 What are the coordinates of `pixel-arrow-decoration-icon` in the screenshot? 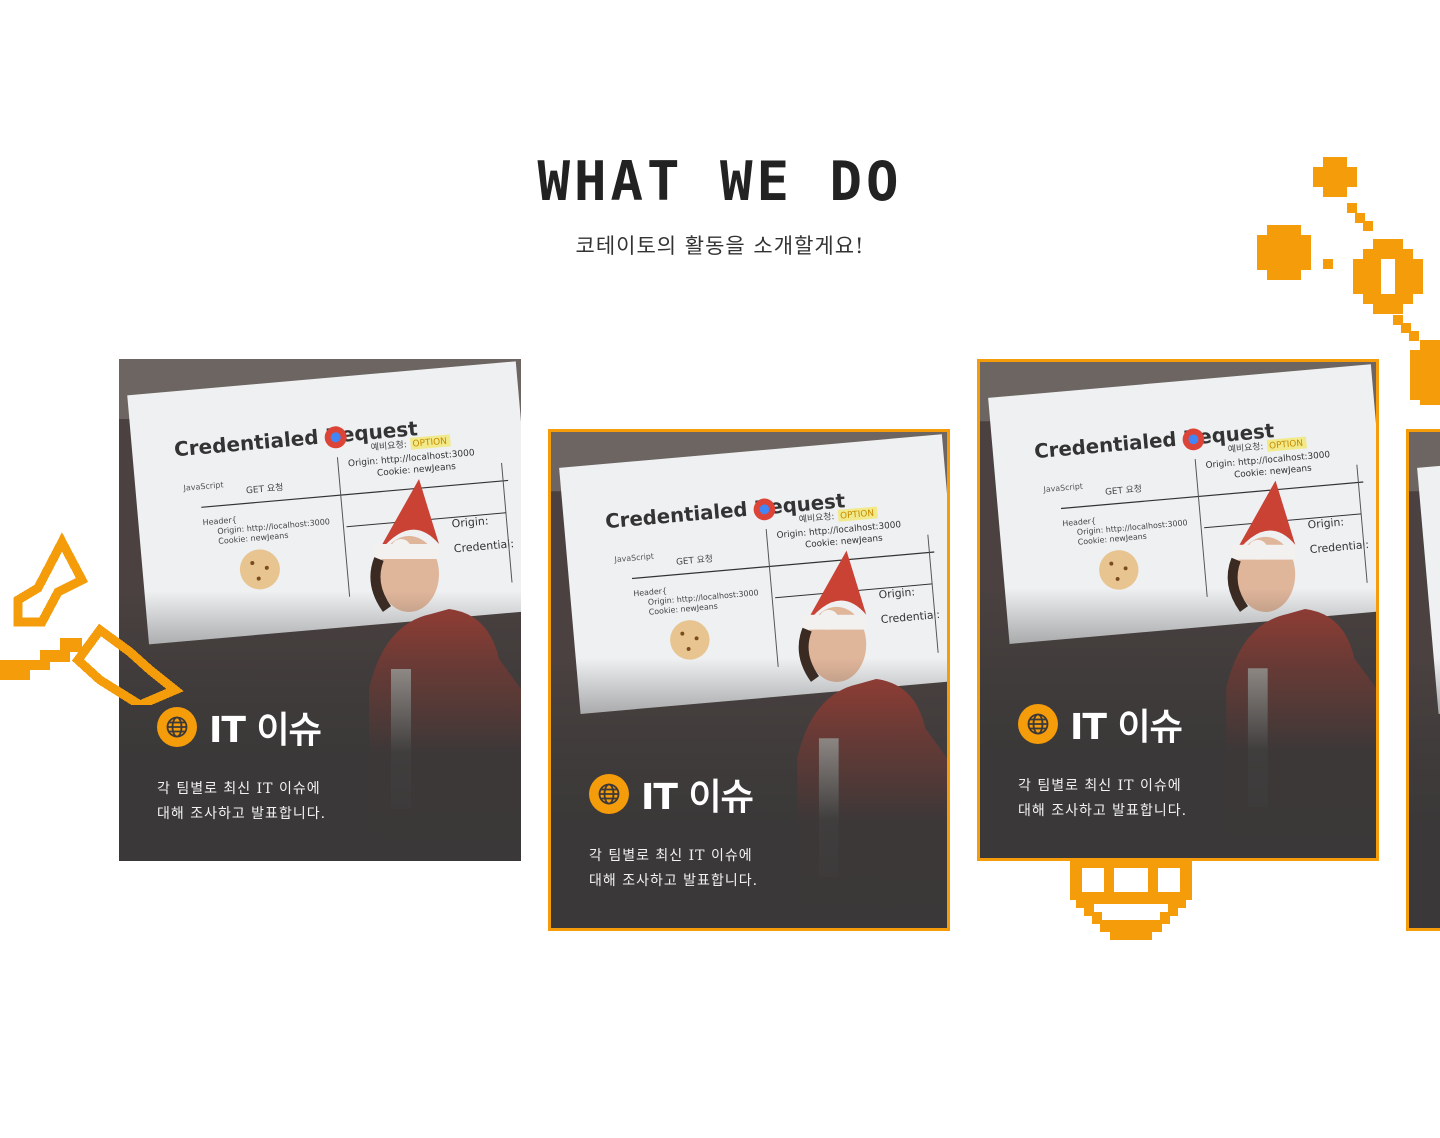 It's located at (92, 618).